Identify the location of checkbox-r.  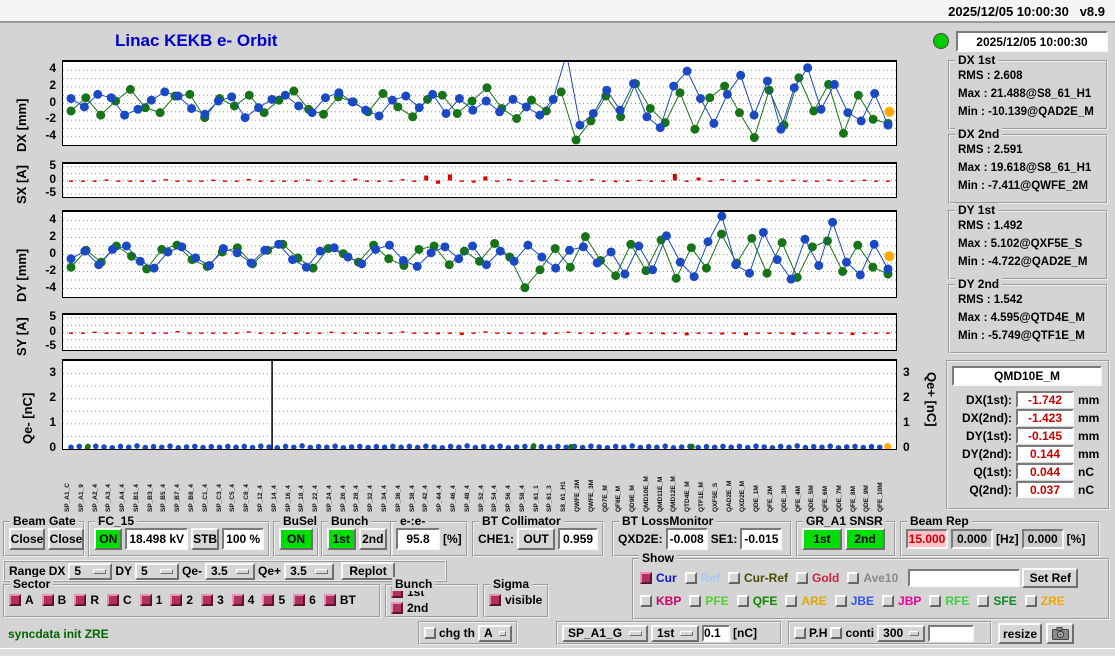
(80, 600).